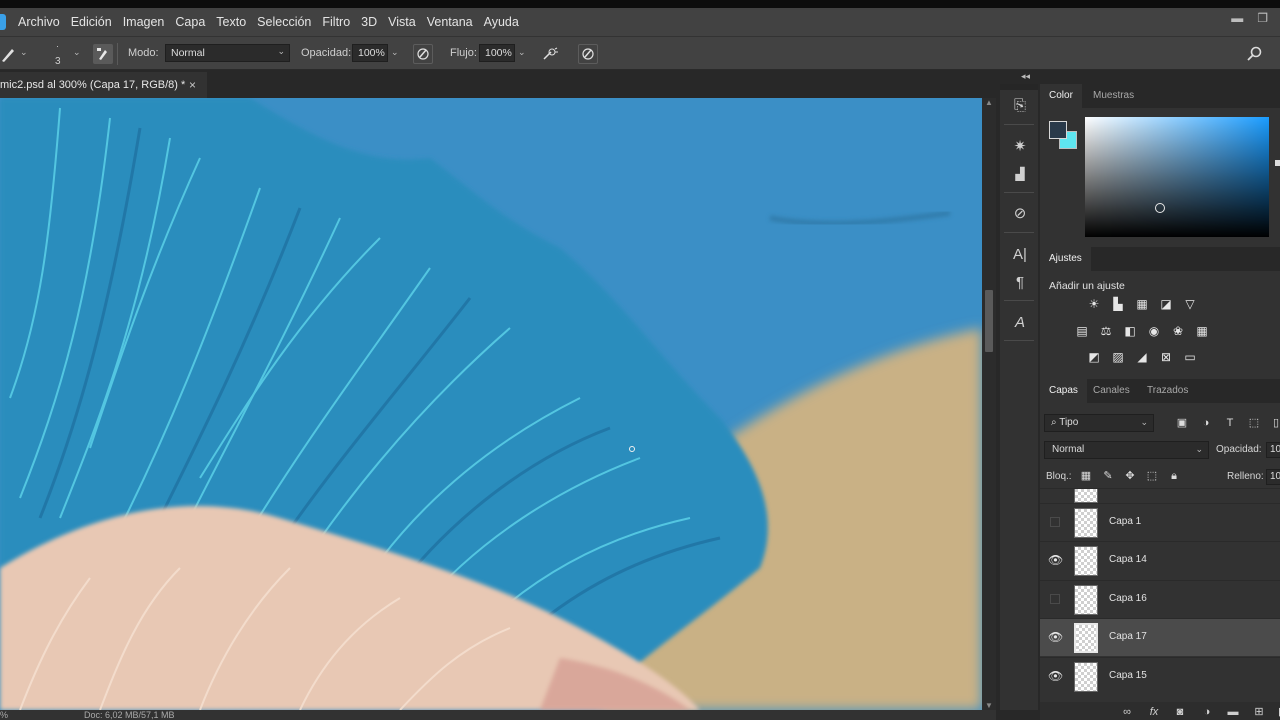 This screenshot has width=1280, height=720. I want to click on mode-select: Normal ⌄, so click(227, 53).